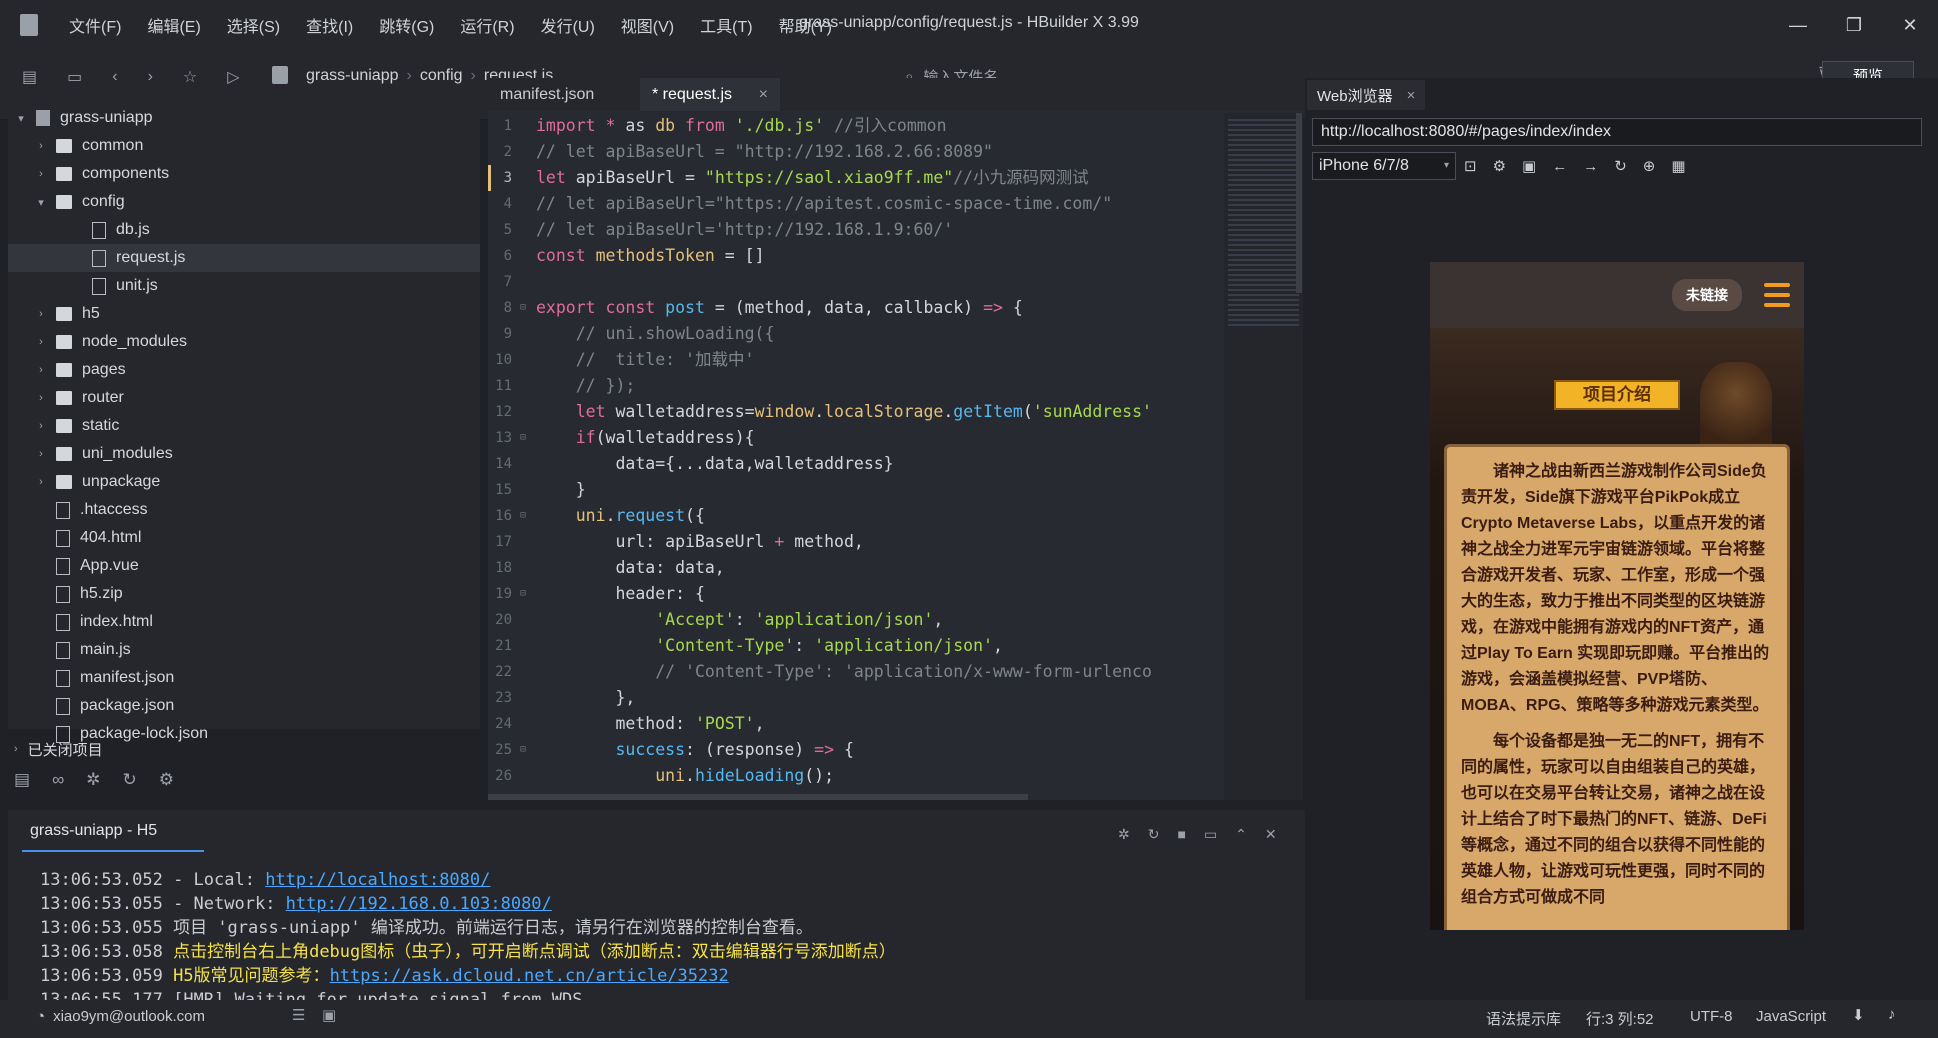 The image size is (1938, 1038). Describe the element at coordinates (504, 620) in the screenshot. I see `line-number: 20` at that location.